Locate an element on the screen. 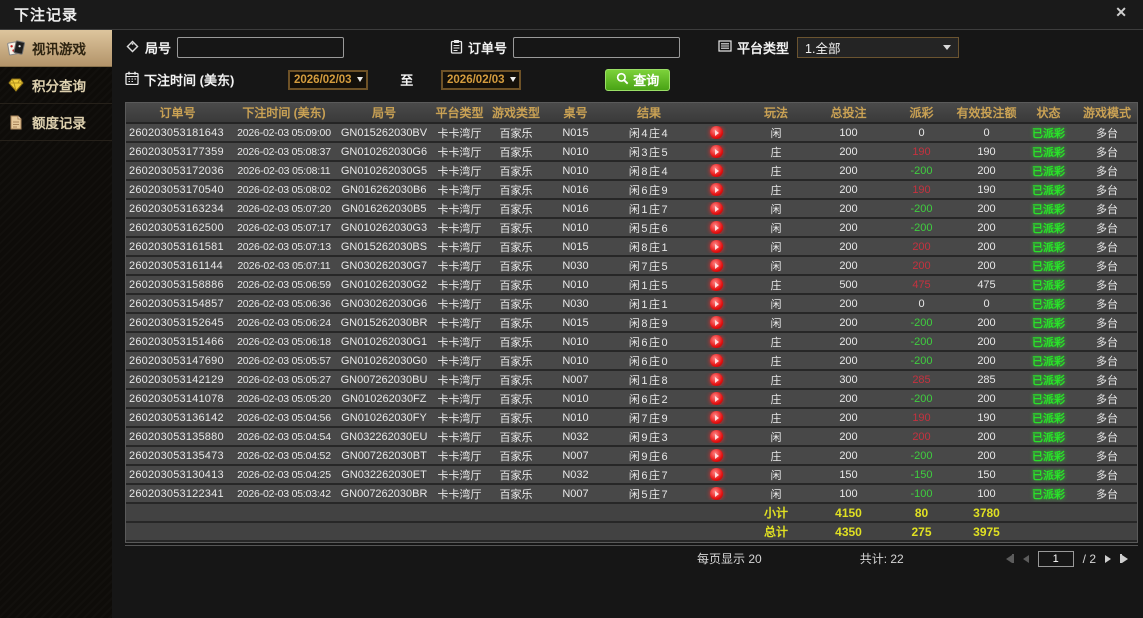 The height and width of the screenshot is (618, 1143). sidebar-item-label: 积分查询 is located at coordinates (59, 86).